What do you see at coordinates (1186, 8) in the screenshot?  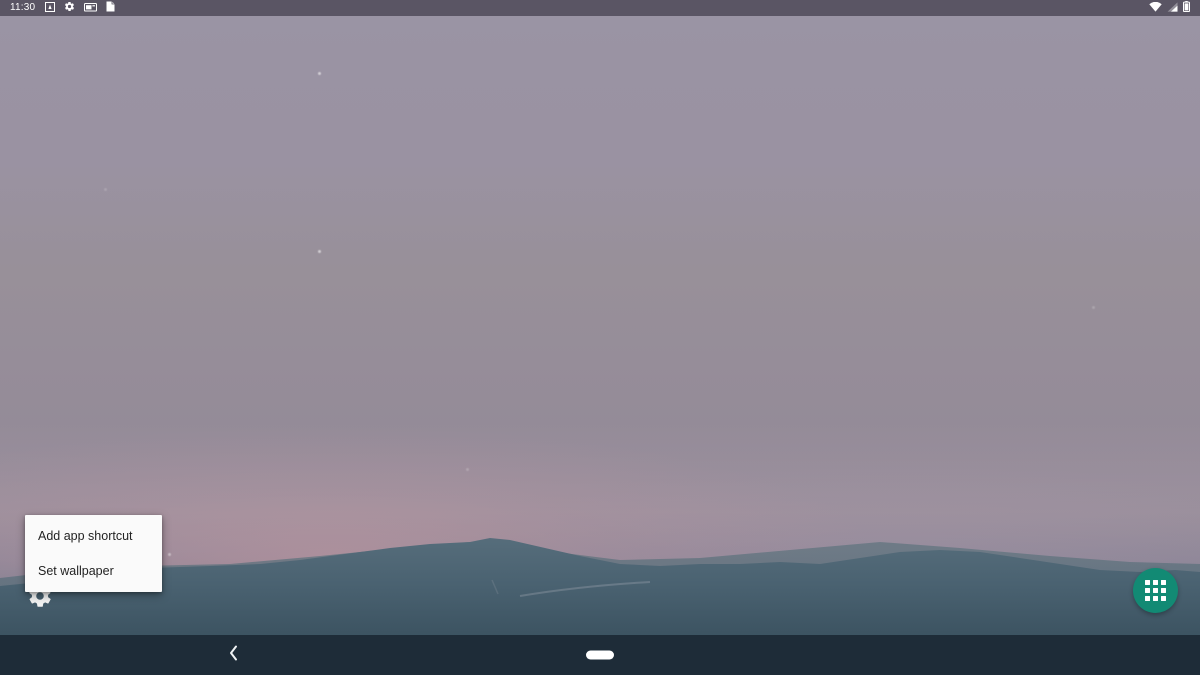 I see `battery-icon` at bounding box center [1186, 8].